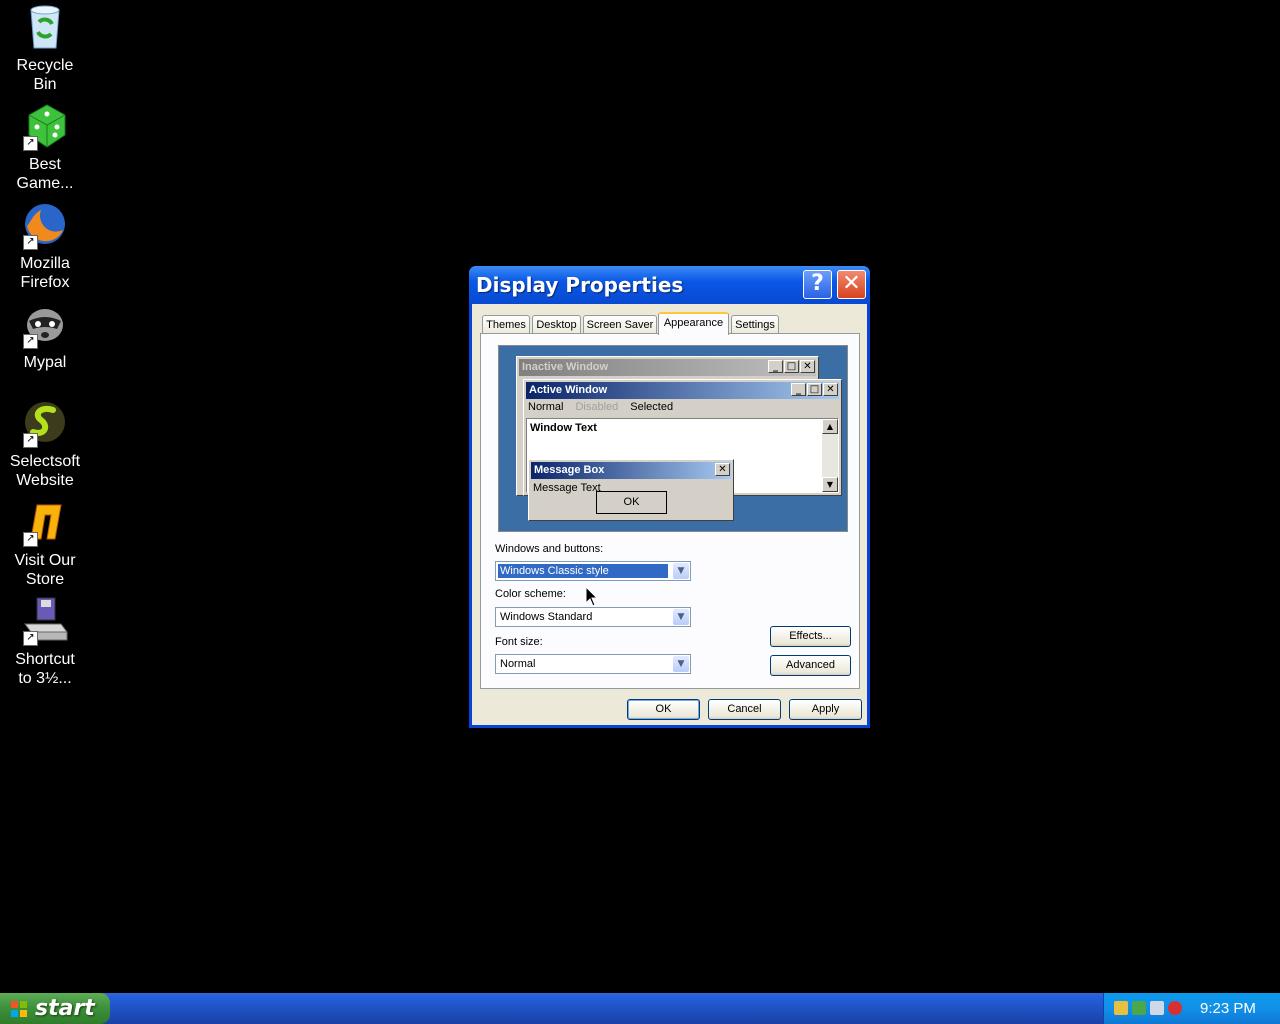 This screenshot has width=1280, height=1024. What do you see at coordinates (755, 324) in the screenshot?
I see `tab-settings: Settings` at bounding box center [755, 324].